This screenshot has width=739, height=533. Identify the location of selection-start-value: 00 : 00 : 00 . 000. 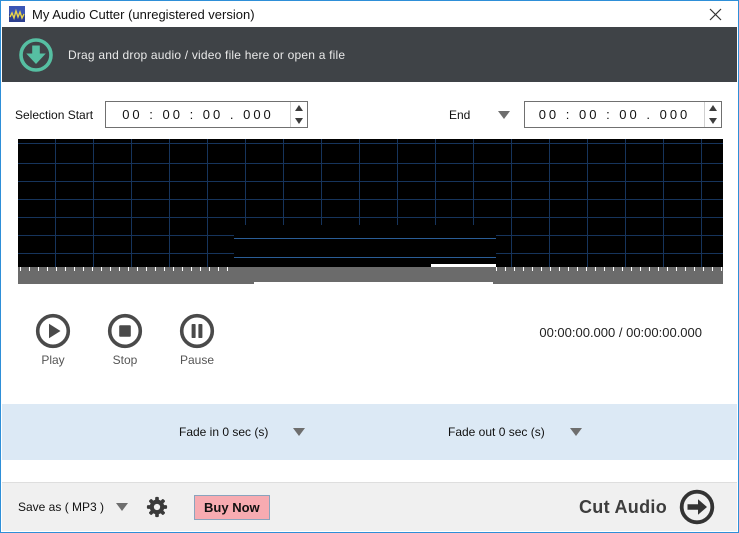
(198, 114).